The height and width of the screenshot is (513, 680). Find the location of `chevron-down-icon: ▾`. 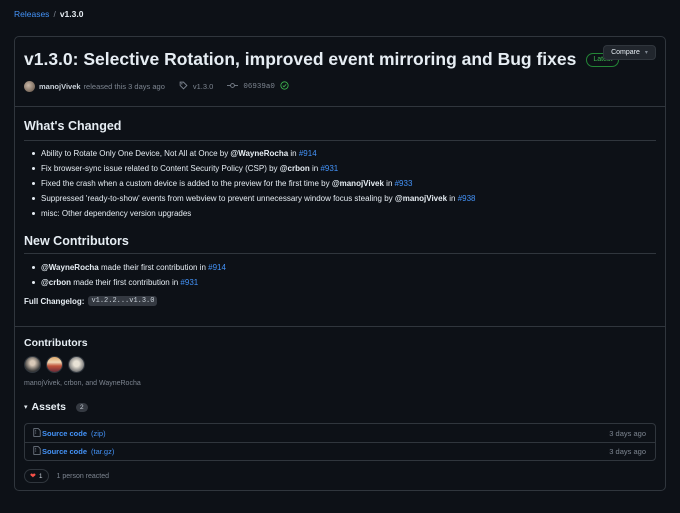

chevron-down-icon: ▾ is located at coordinates (646, 53).